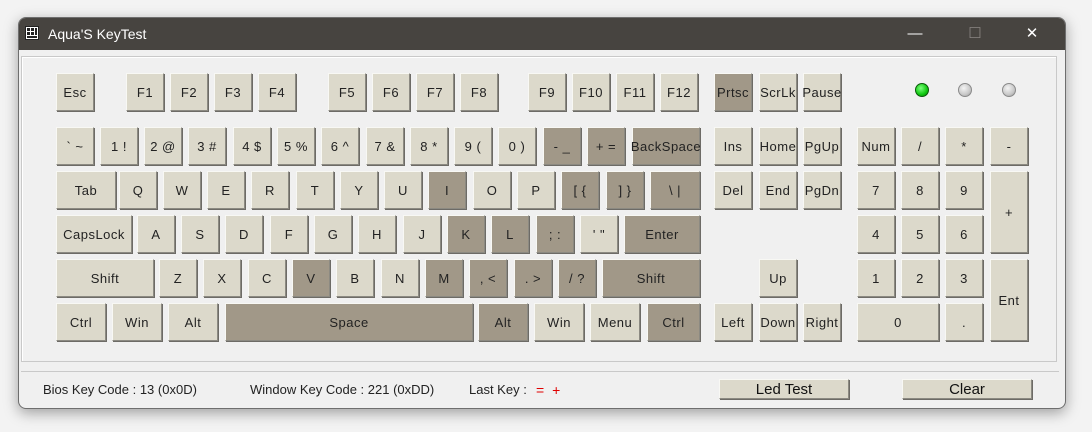 Image resolution: width=1092 pixels, height=432 pixels. Describe the element at coordinates (666, 146) in the screenshot. I see `key-backspace: BackSpace` at that location.